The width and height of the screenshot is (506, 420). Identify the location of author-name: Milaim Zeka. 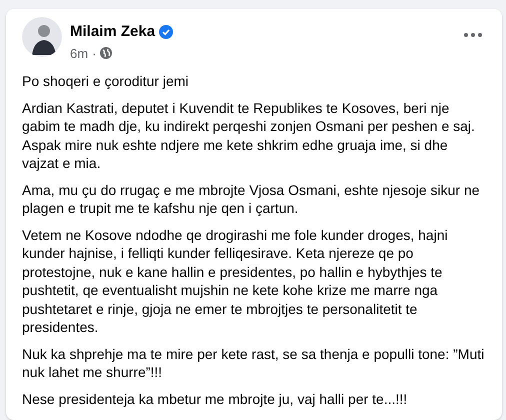
(113, 32).